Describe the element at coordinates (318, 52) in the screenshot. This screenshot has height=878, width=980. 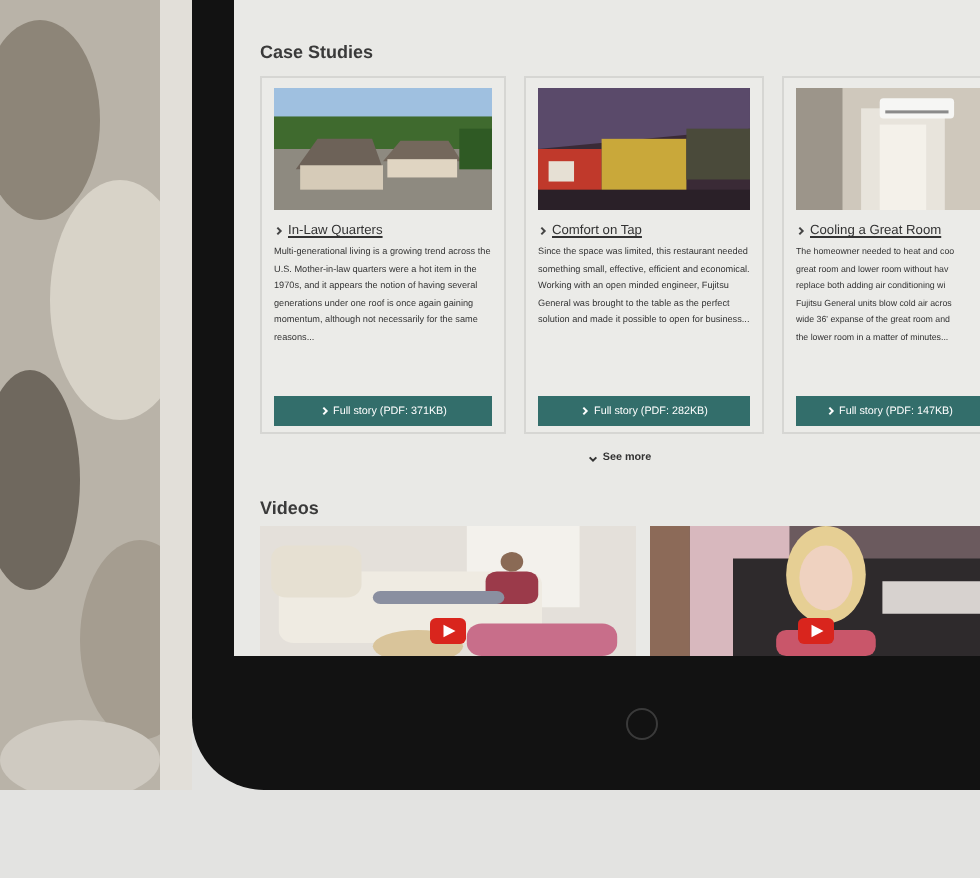
I see `section-heading: Case Studies` at that location.